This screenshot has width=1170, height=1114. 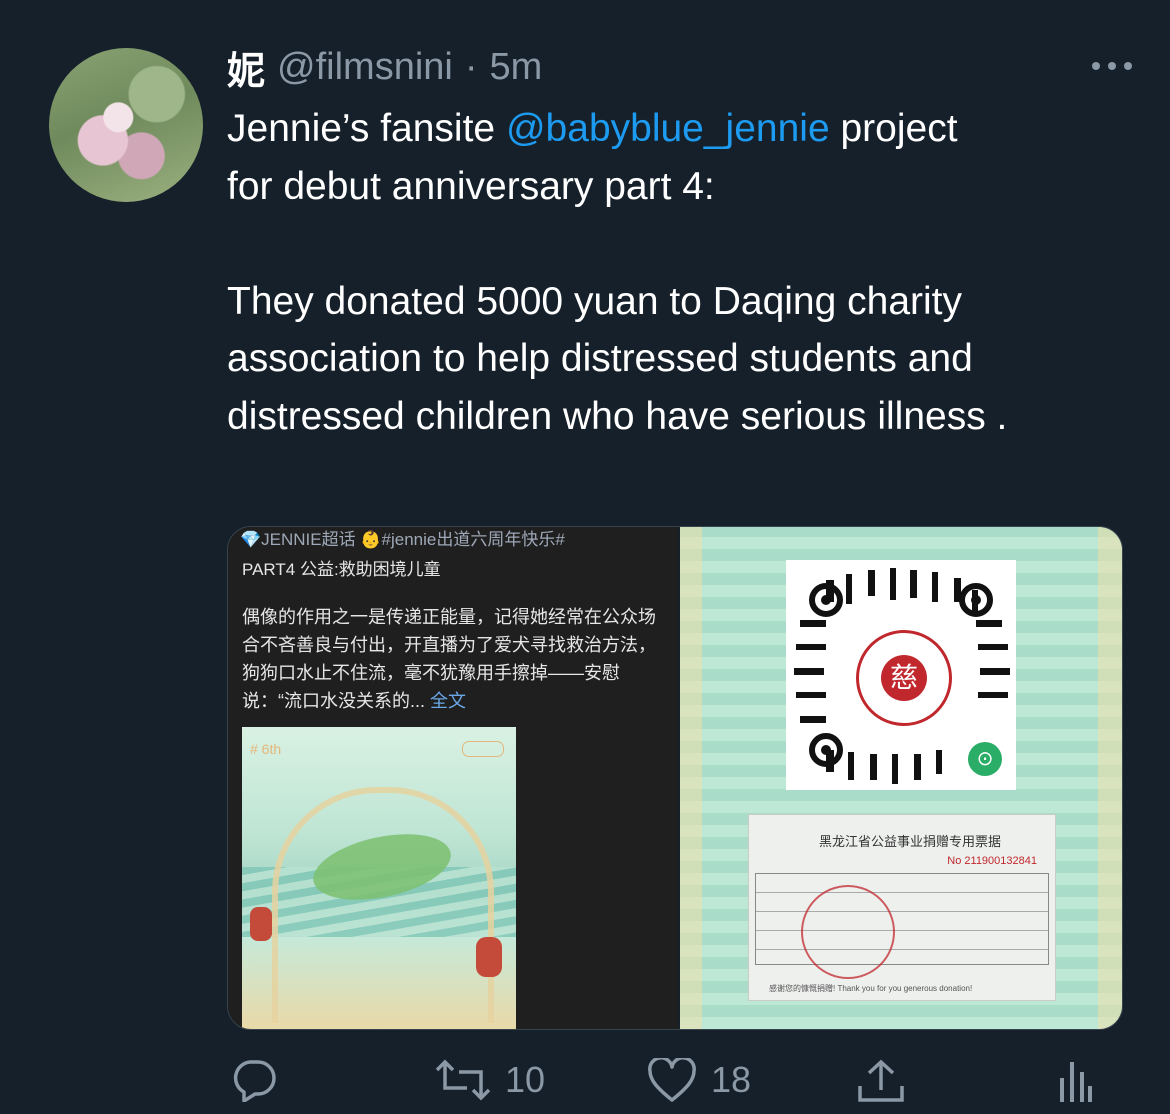 What do you see at coordinates (365, 67) in the screenshot?
I see `author-handle: @filmsnini` at bounding box center [365, 67].